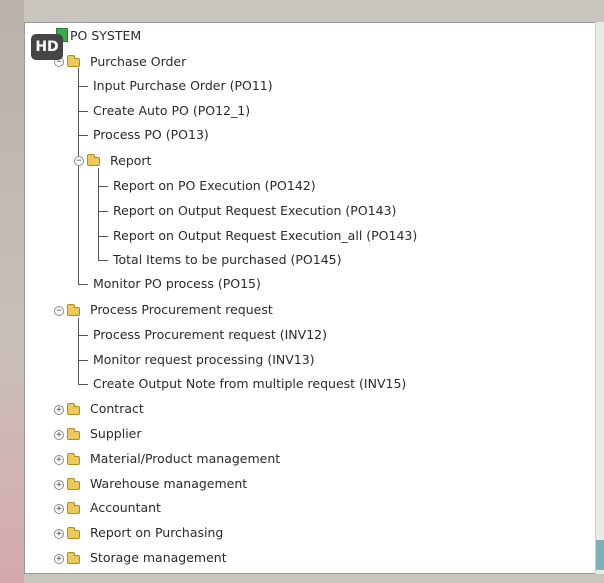 Image resolution: width=604 pixels, height=583 pixels. I want to click on tree-item: Monitor PO process (PO15), so click(177, 284).